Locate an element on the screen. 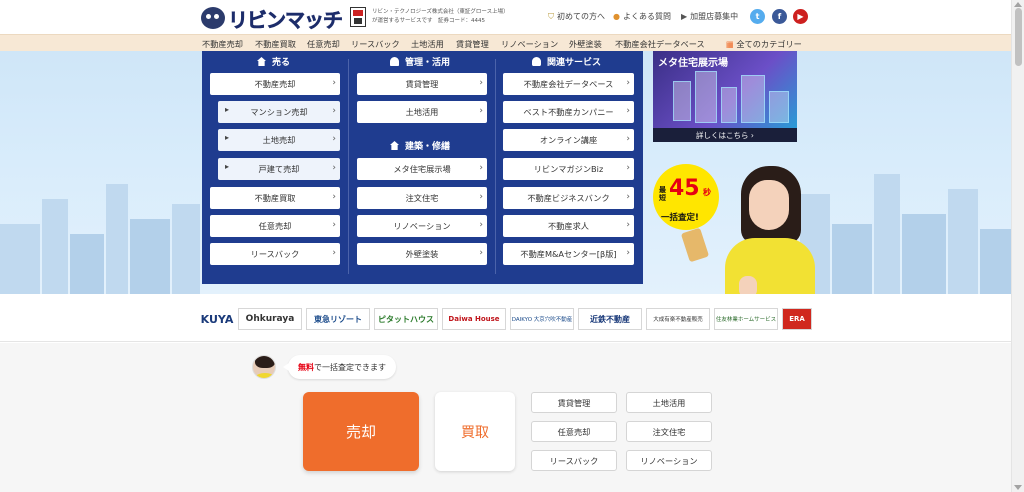  logo-text: リビンマッチ is located at coordinates (286, 19).